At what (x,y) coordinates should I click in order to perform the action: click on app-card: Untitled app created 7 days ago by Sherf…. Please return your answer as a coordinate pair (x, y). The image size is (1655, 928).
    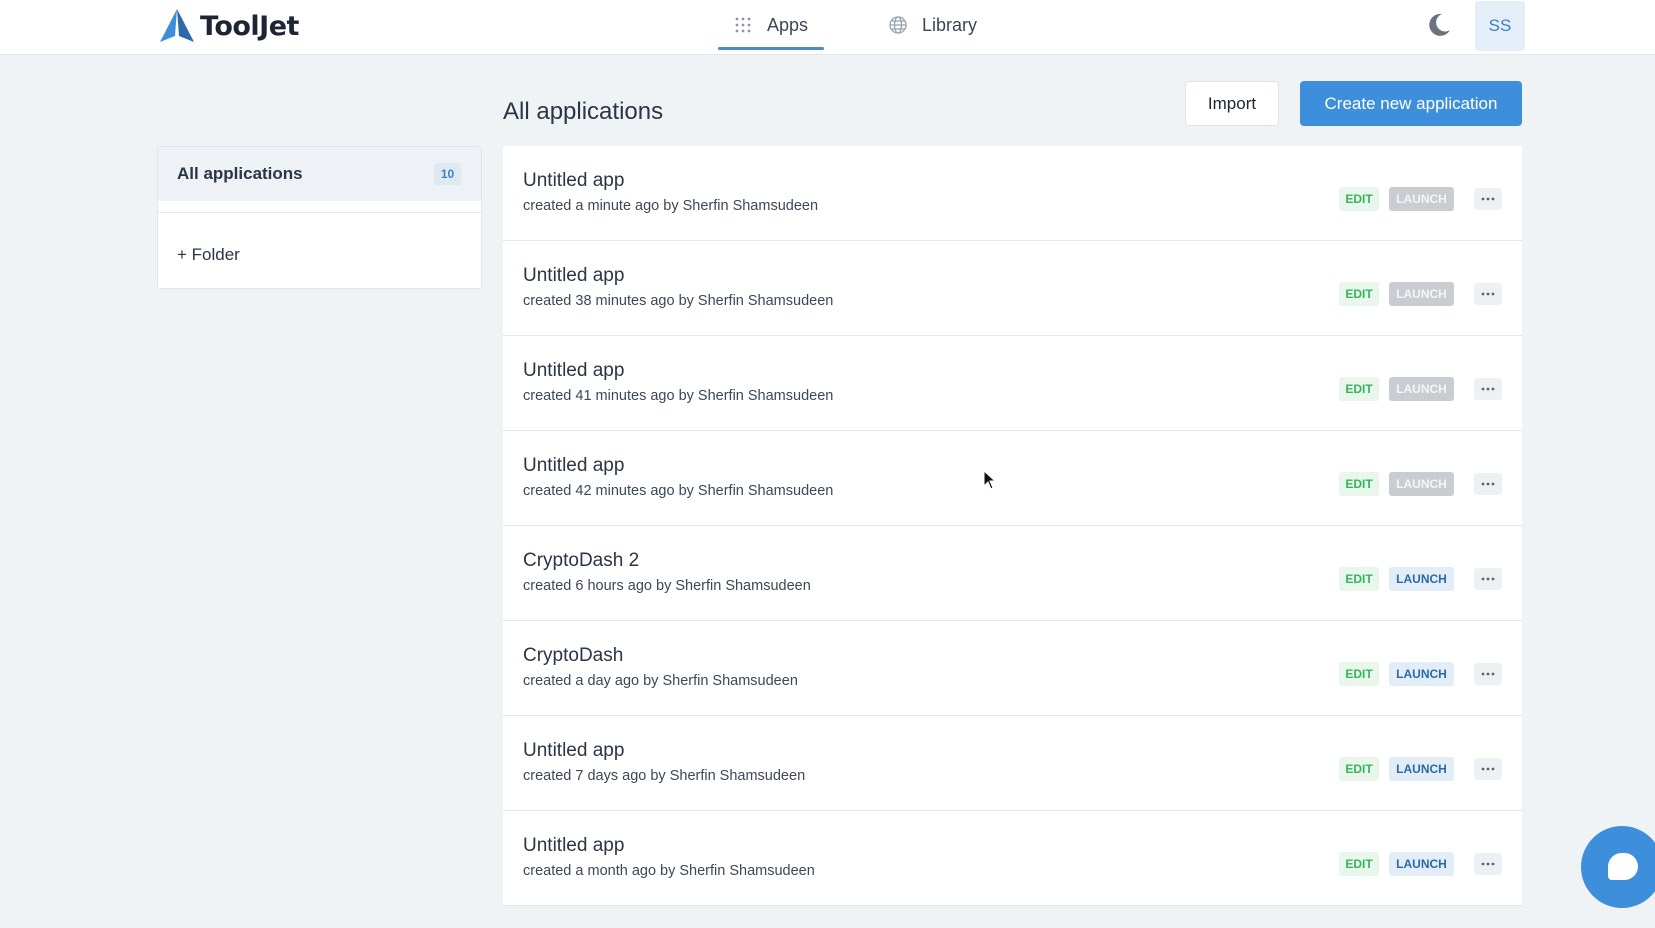
    Looking at the image, I should click on (1012, 763).